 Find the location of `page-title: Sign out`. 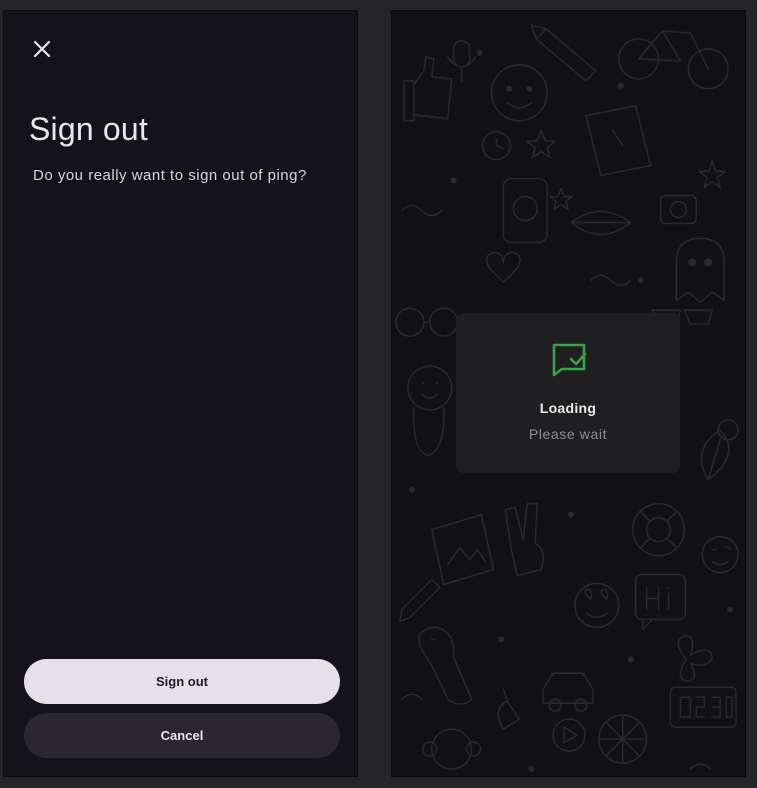

page-title: Sign out is located at coordinates (89, 129).